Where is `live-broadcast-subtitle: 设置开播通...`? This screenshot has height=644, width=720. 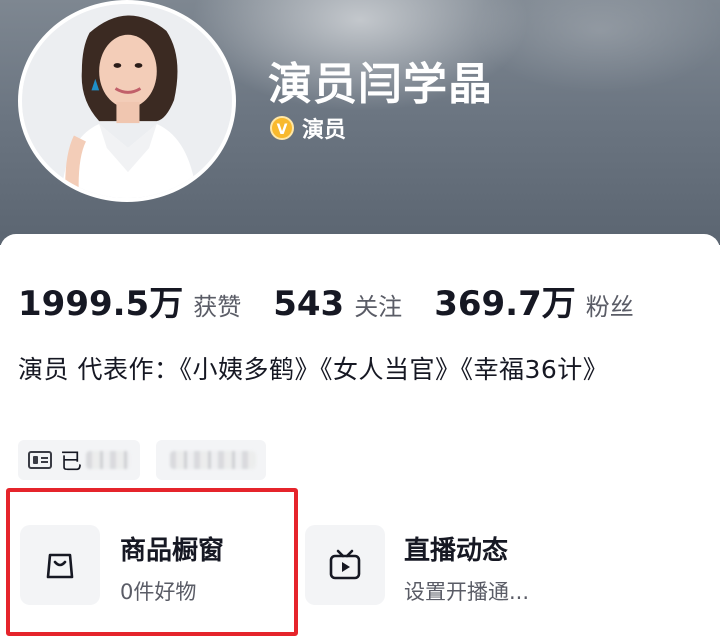 live-broadcast-subtitle: 设置开播通... is located at coordinates (467, 592).